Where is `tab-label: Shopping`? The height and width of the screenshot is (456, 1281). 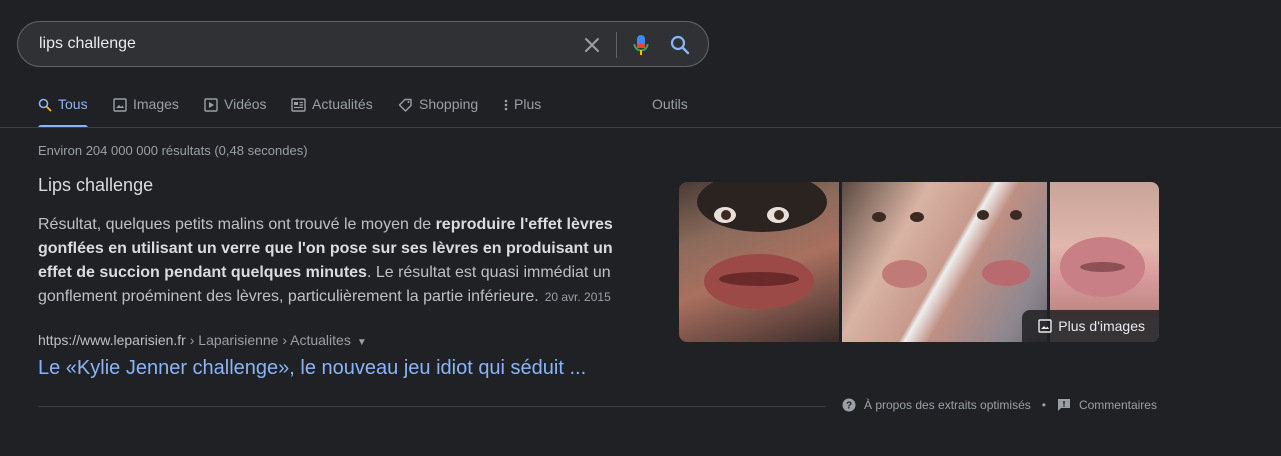 tab-label: Shopping is located at coordinates (449, 104).